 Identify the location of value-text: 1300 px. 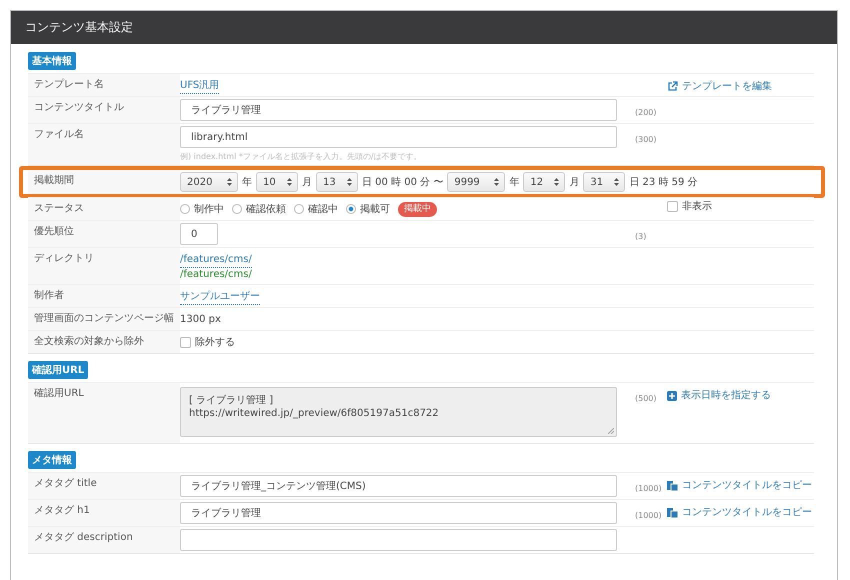
(200, 319).